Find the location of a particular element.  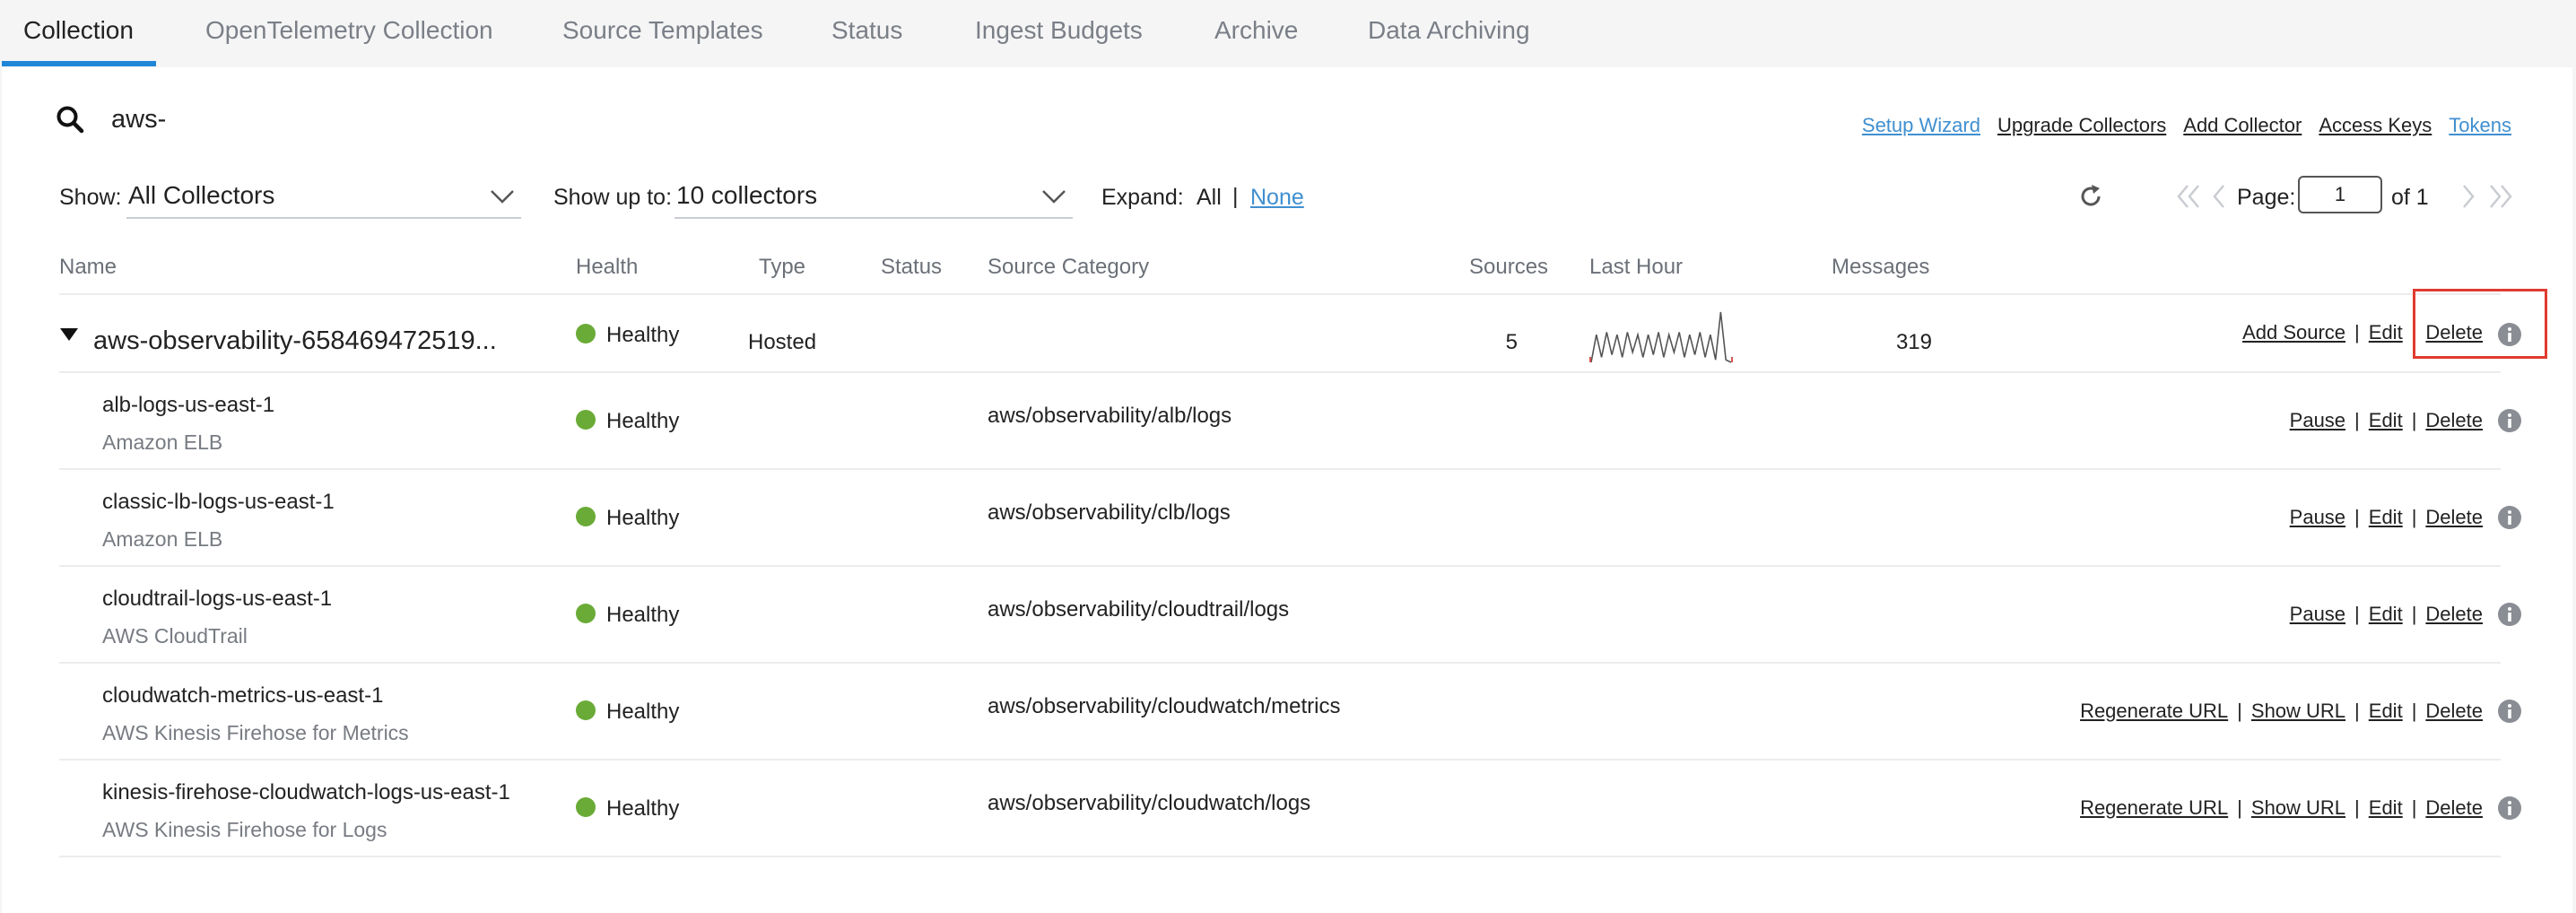

expand-none-link: None is located at coordinates (1277, 198).